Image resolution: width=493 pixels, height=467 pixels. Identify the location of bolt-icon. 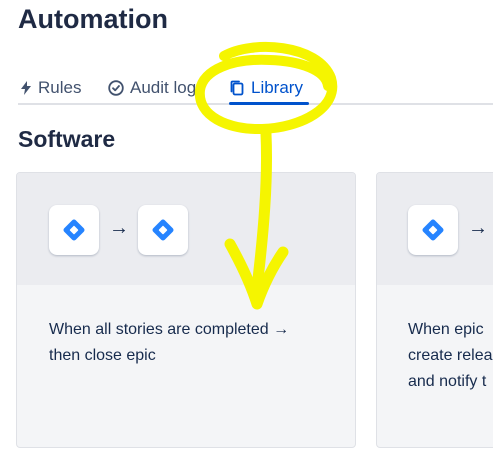
(26, 88).